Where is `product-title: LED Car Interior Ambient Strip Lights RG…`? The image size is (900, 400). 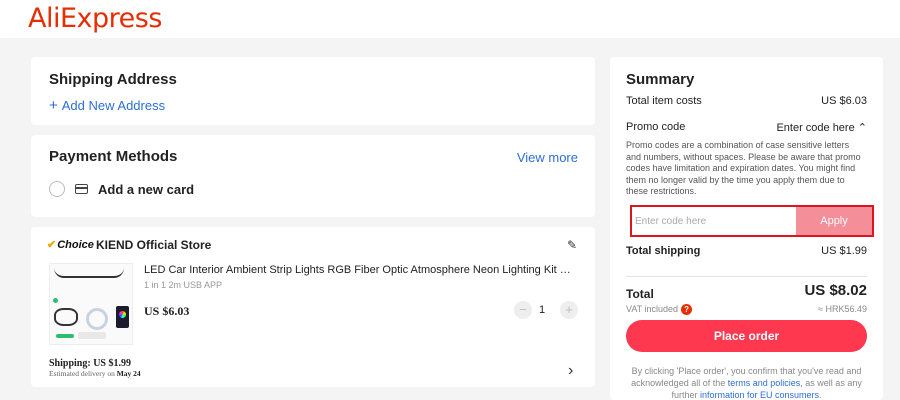 product-title: LED Car Interior Ambient Strip Lights RG… is located at coordinates (361, 270).